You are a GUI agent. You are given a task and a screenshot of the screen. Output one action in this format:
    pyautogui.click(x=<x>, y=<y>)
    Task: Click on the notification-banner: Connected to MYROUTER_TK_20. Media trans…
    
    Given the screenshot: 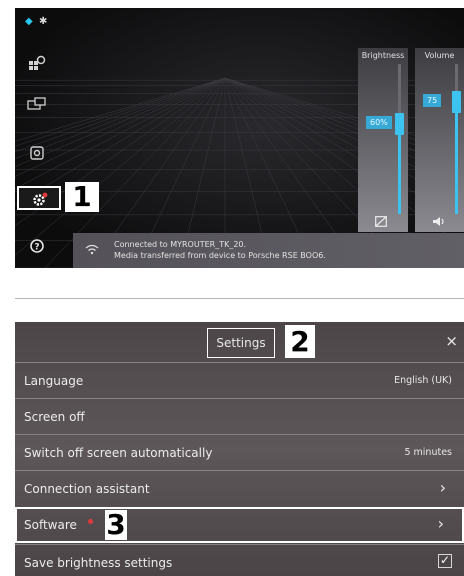 What is the action you would take?
    pyautogui.click(x=268, y=250)
    